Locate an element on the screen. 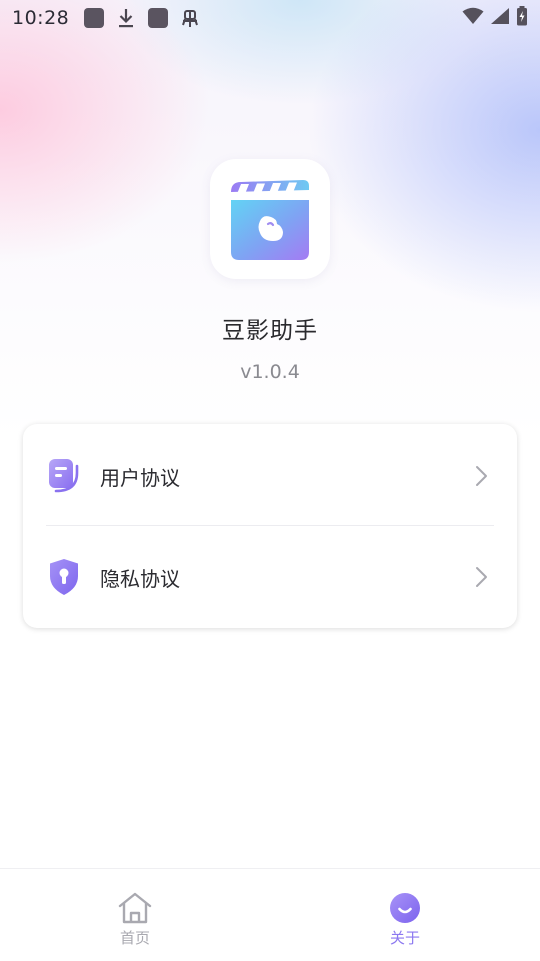  menu-divider is located at coordinates (270, 525).